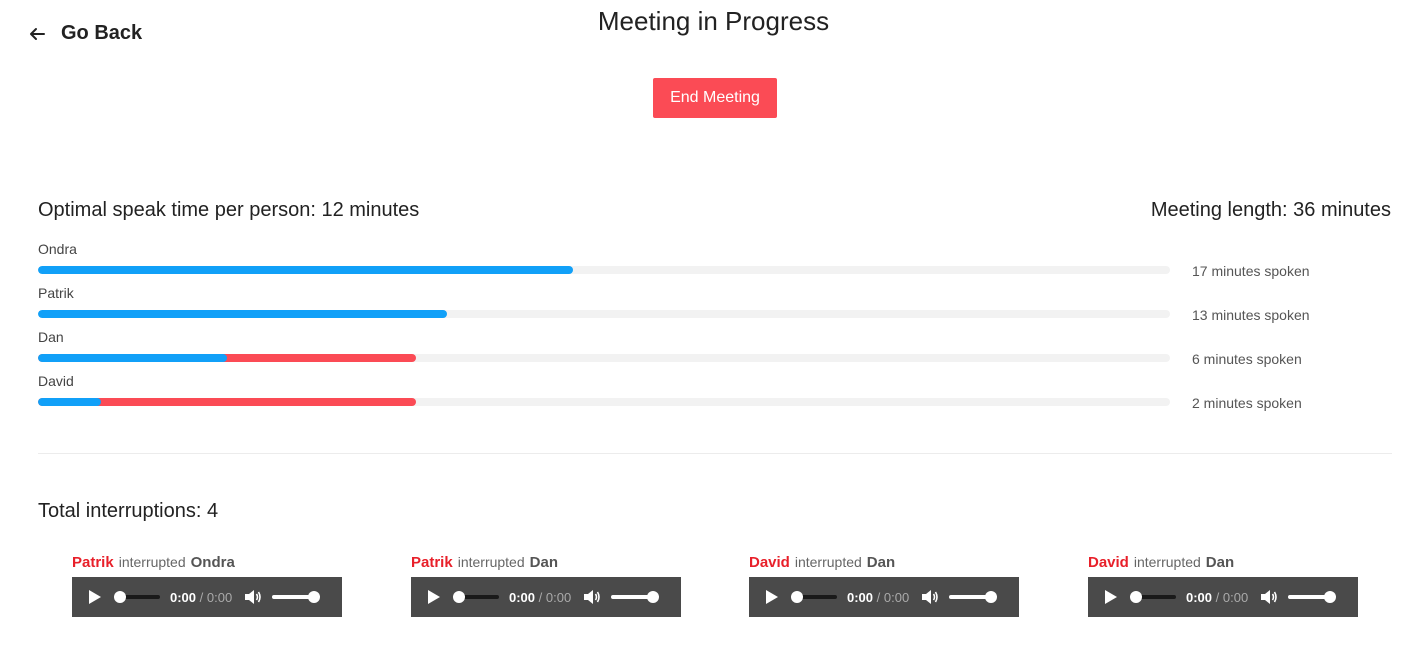  I want to click on interruption-caption: Patrik interrupted Ondra, so click(207, 564).